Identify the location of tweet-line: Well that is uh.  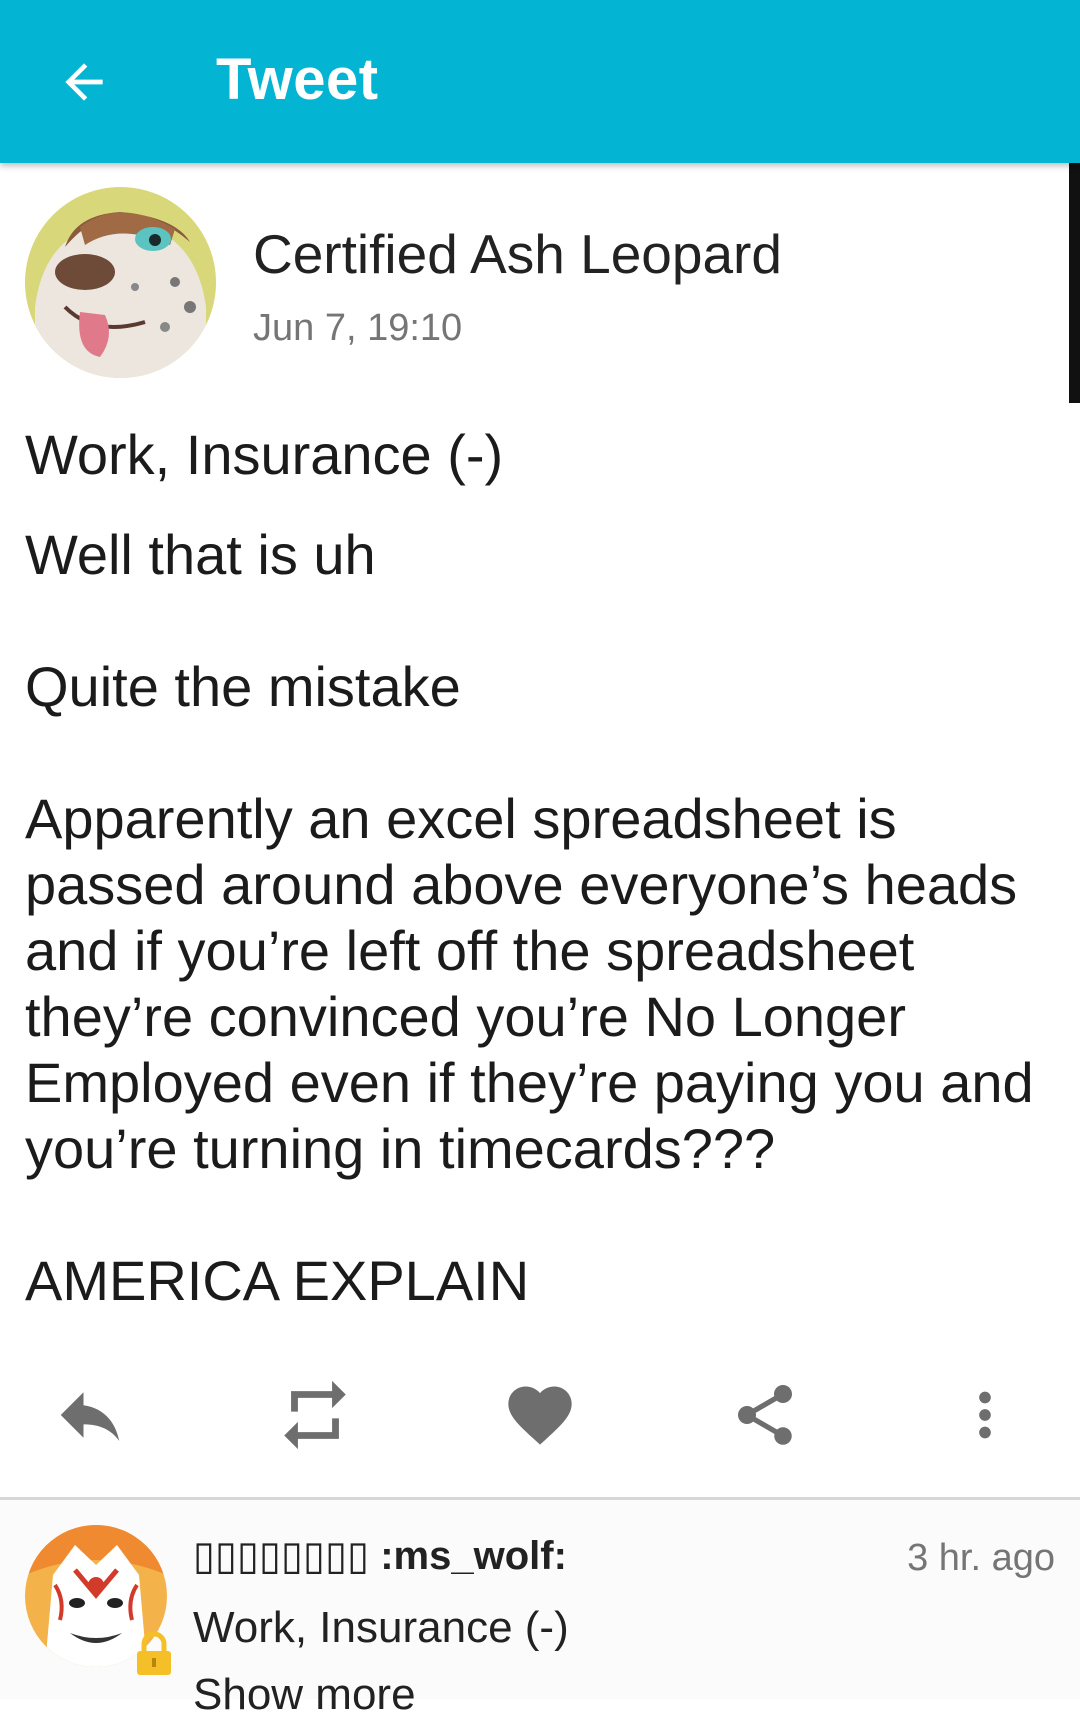
(200, 554).